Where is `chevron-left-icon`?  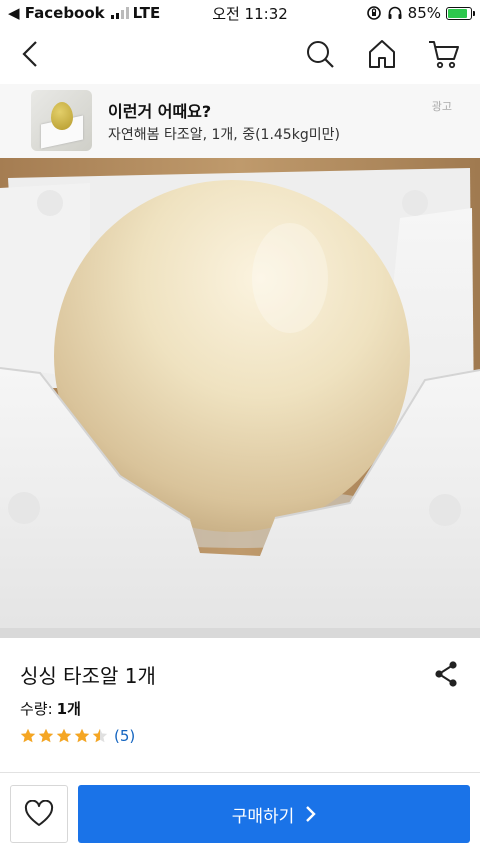 chevron-left-icon is located at coordinates (29, 54).